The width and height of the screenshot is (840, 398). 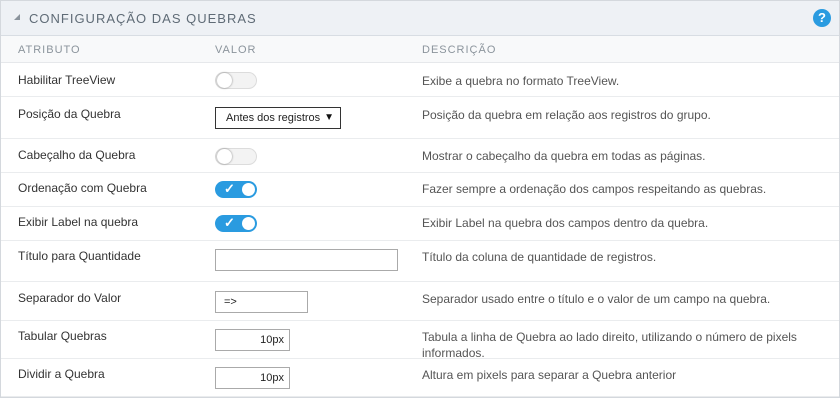 I want to click on panel-title: CONFIGURAÇÃO DAS QUEBRAS, so click(x=143, y=18).